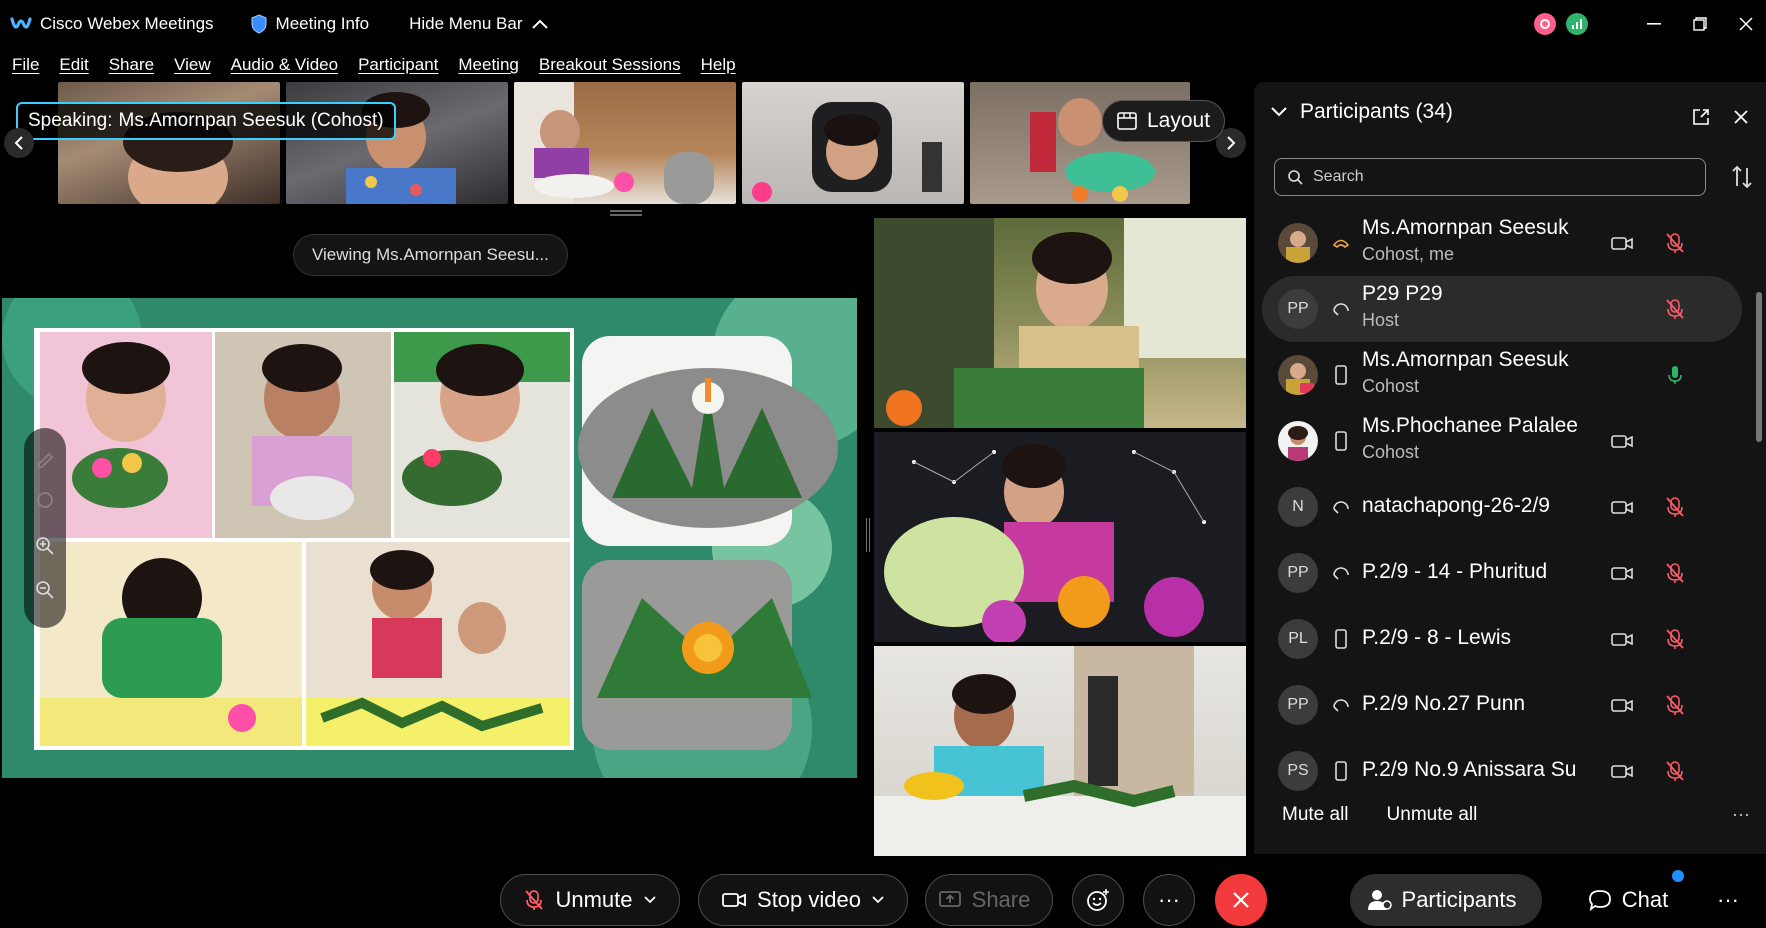 Image resolution: width=1766 pixels, height=928 pixels. Describe the element at coordinates (1098, 900) in the screenshot. I see `reactions-button` at that location.